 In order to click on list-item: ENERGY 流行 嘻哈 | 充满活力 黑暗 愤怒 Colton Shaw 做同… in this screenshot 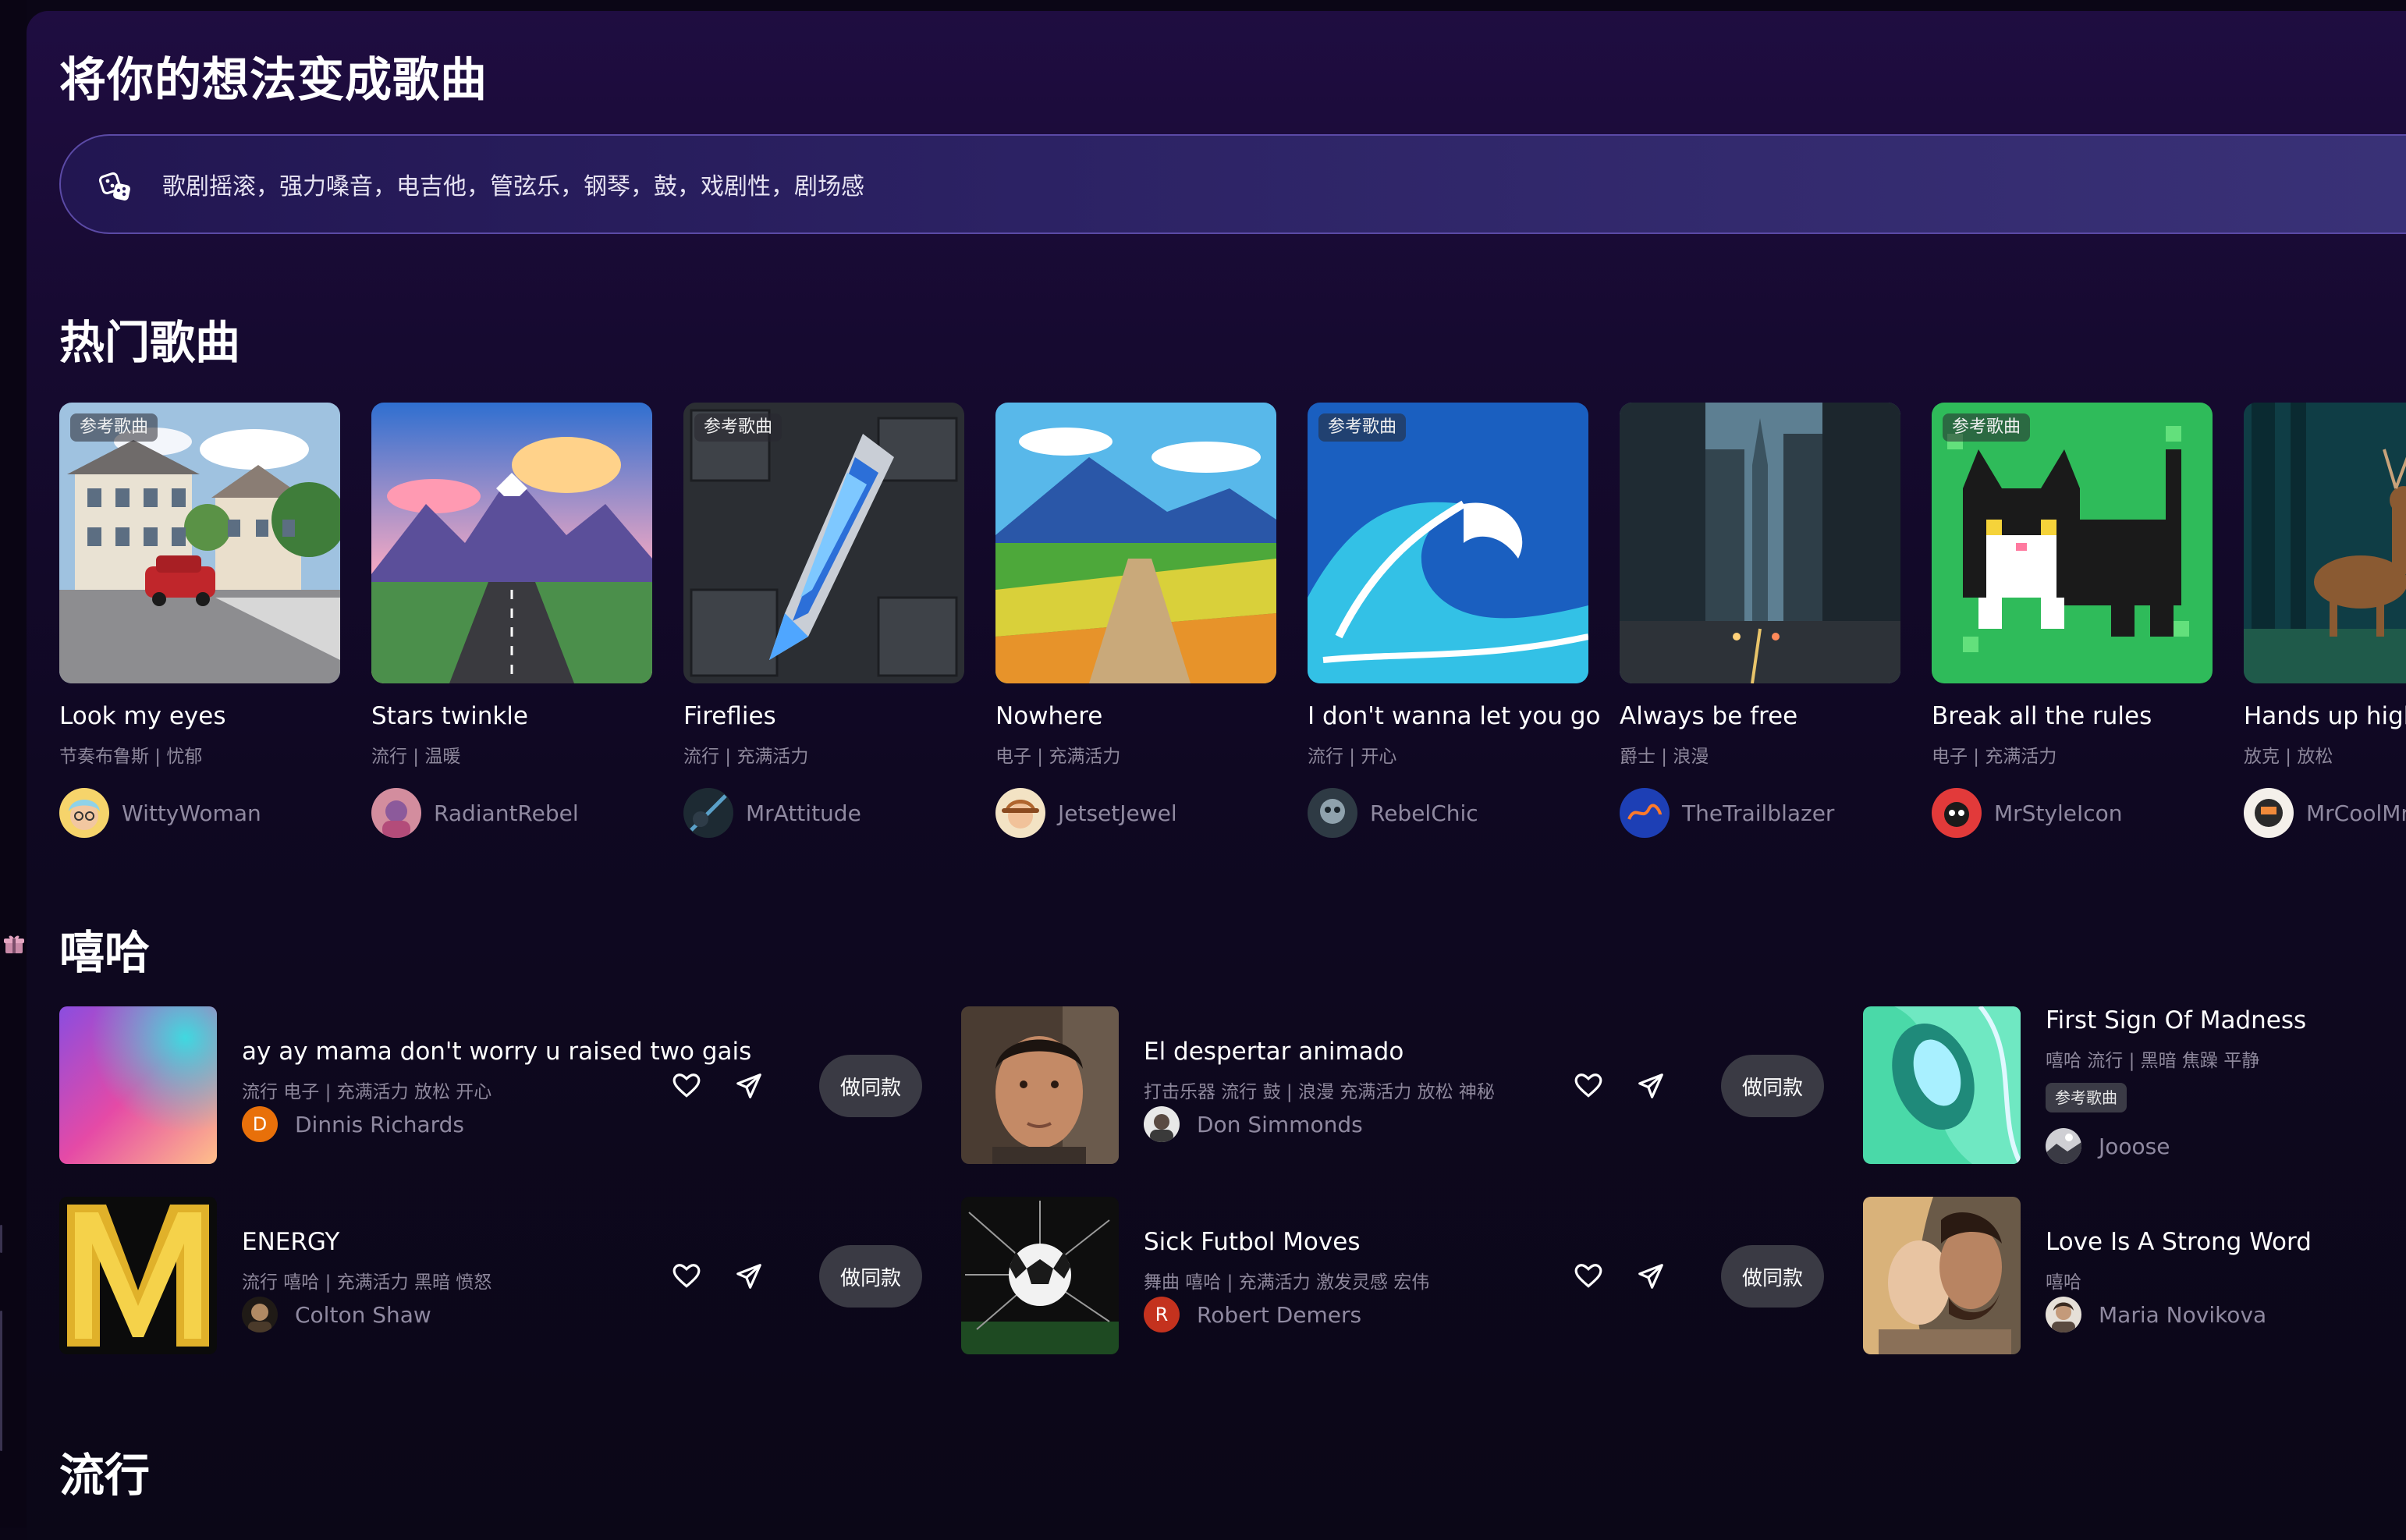, I will do `click(491, 1275)`.